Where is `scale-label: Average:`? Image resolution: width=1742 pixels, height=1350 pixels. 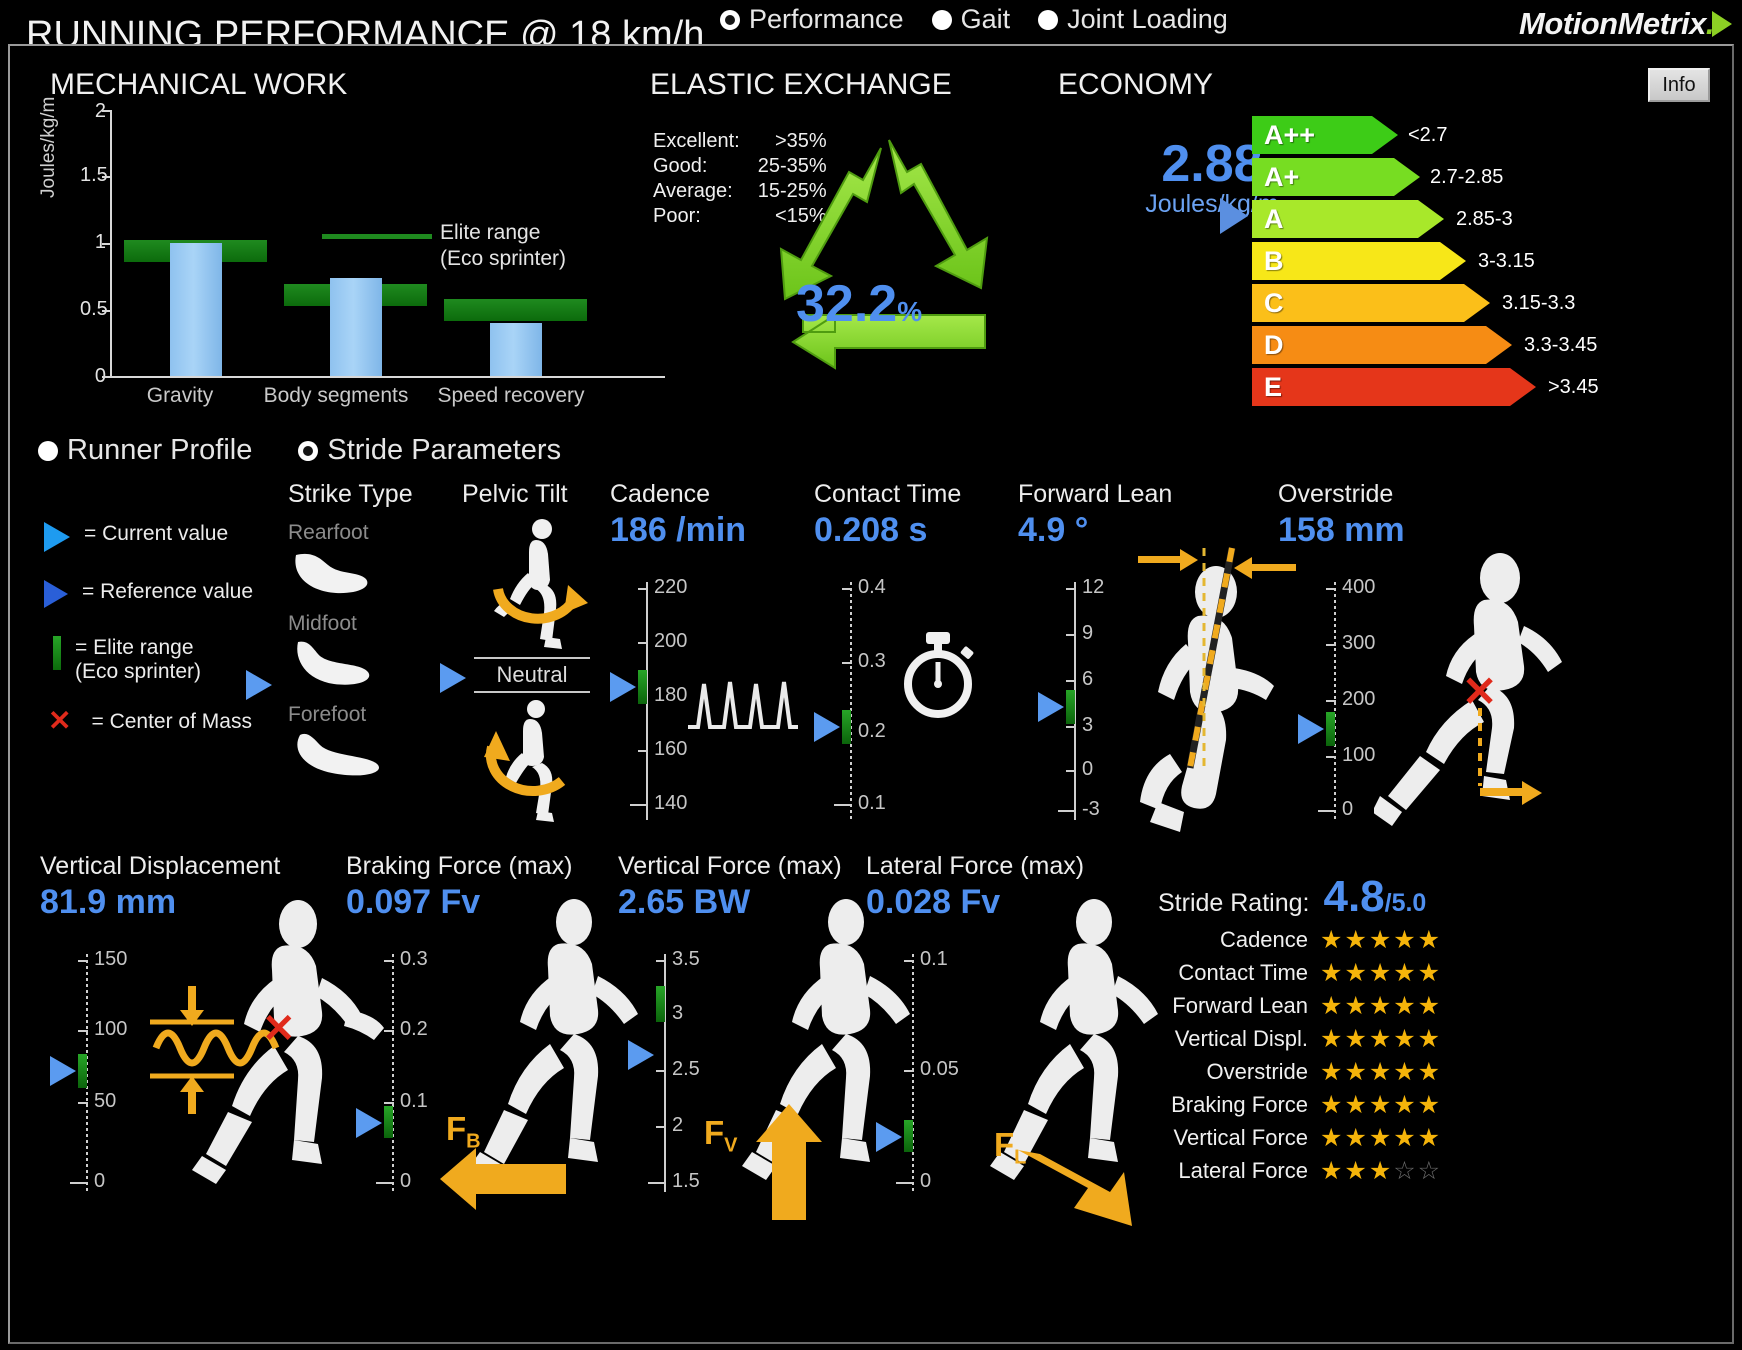
scale-label: Average: is located at coordinates (693, 191).